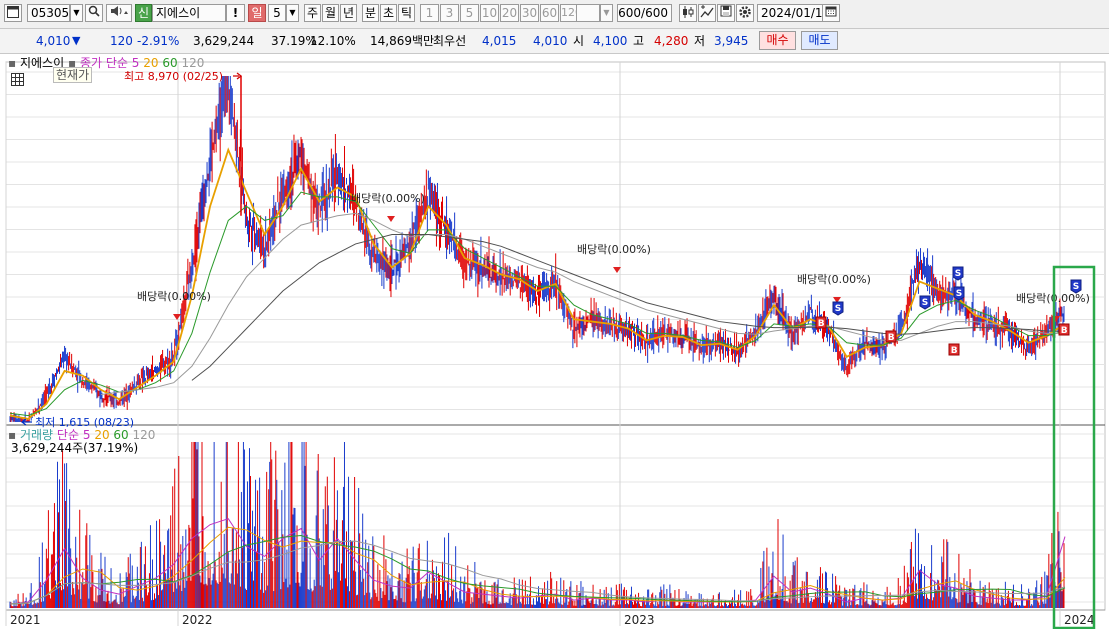 This screenshot has height=632, width=1109. Describe the element at coordinates (17, 79) in the screenshot. I see `table-icon` at that location.